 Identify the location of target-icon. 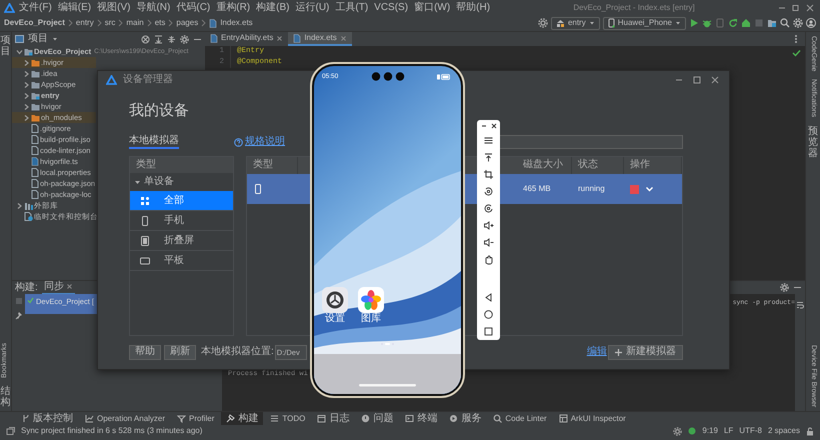
(145, 39).